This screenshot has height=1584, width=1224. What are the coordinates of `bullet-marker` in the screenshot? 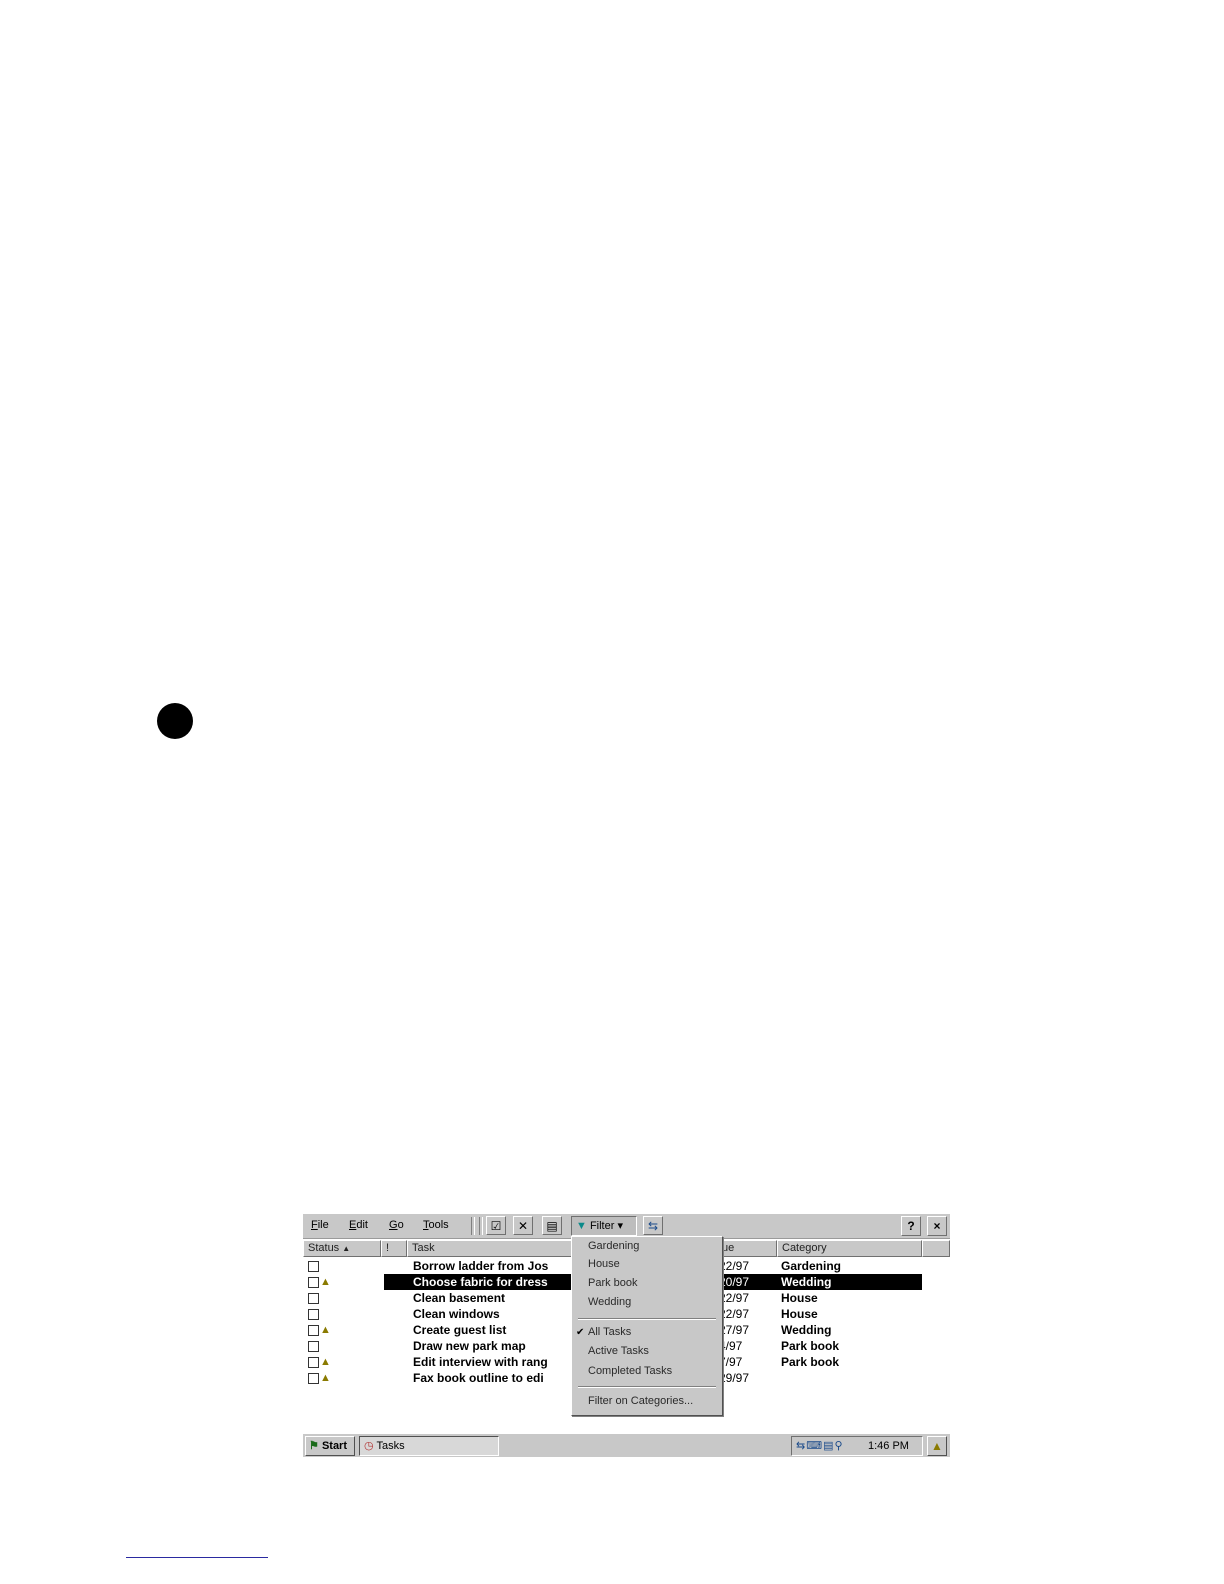 It's located at (175, 721).